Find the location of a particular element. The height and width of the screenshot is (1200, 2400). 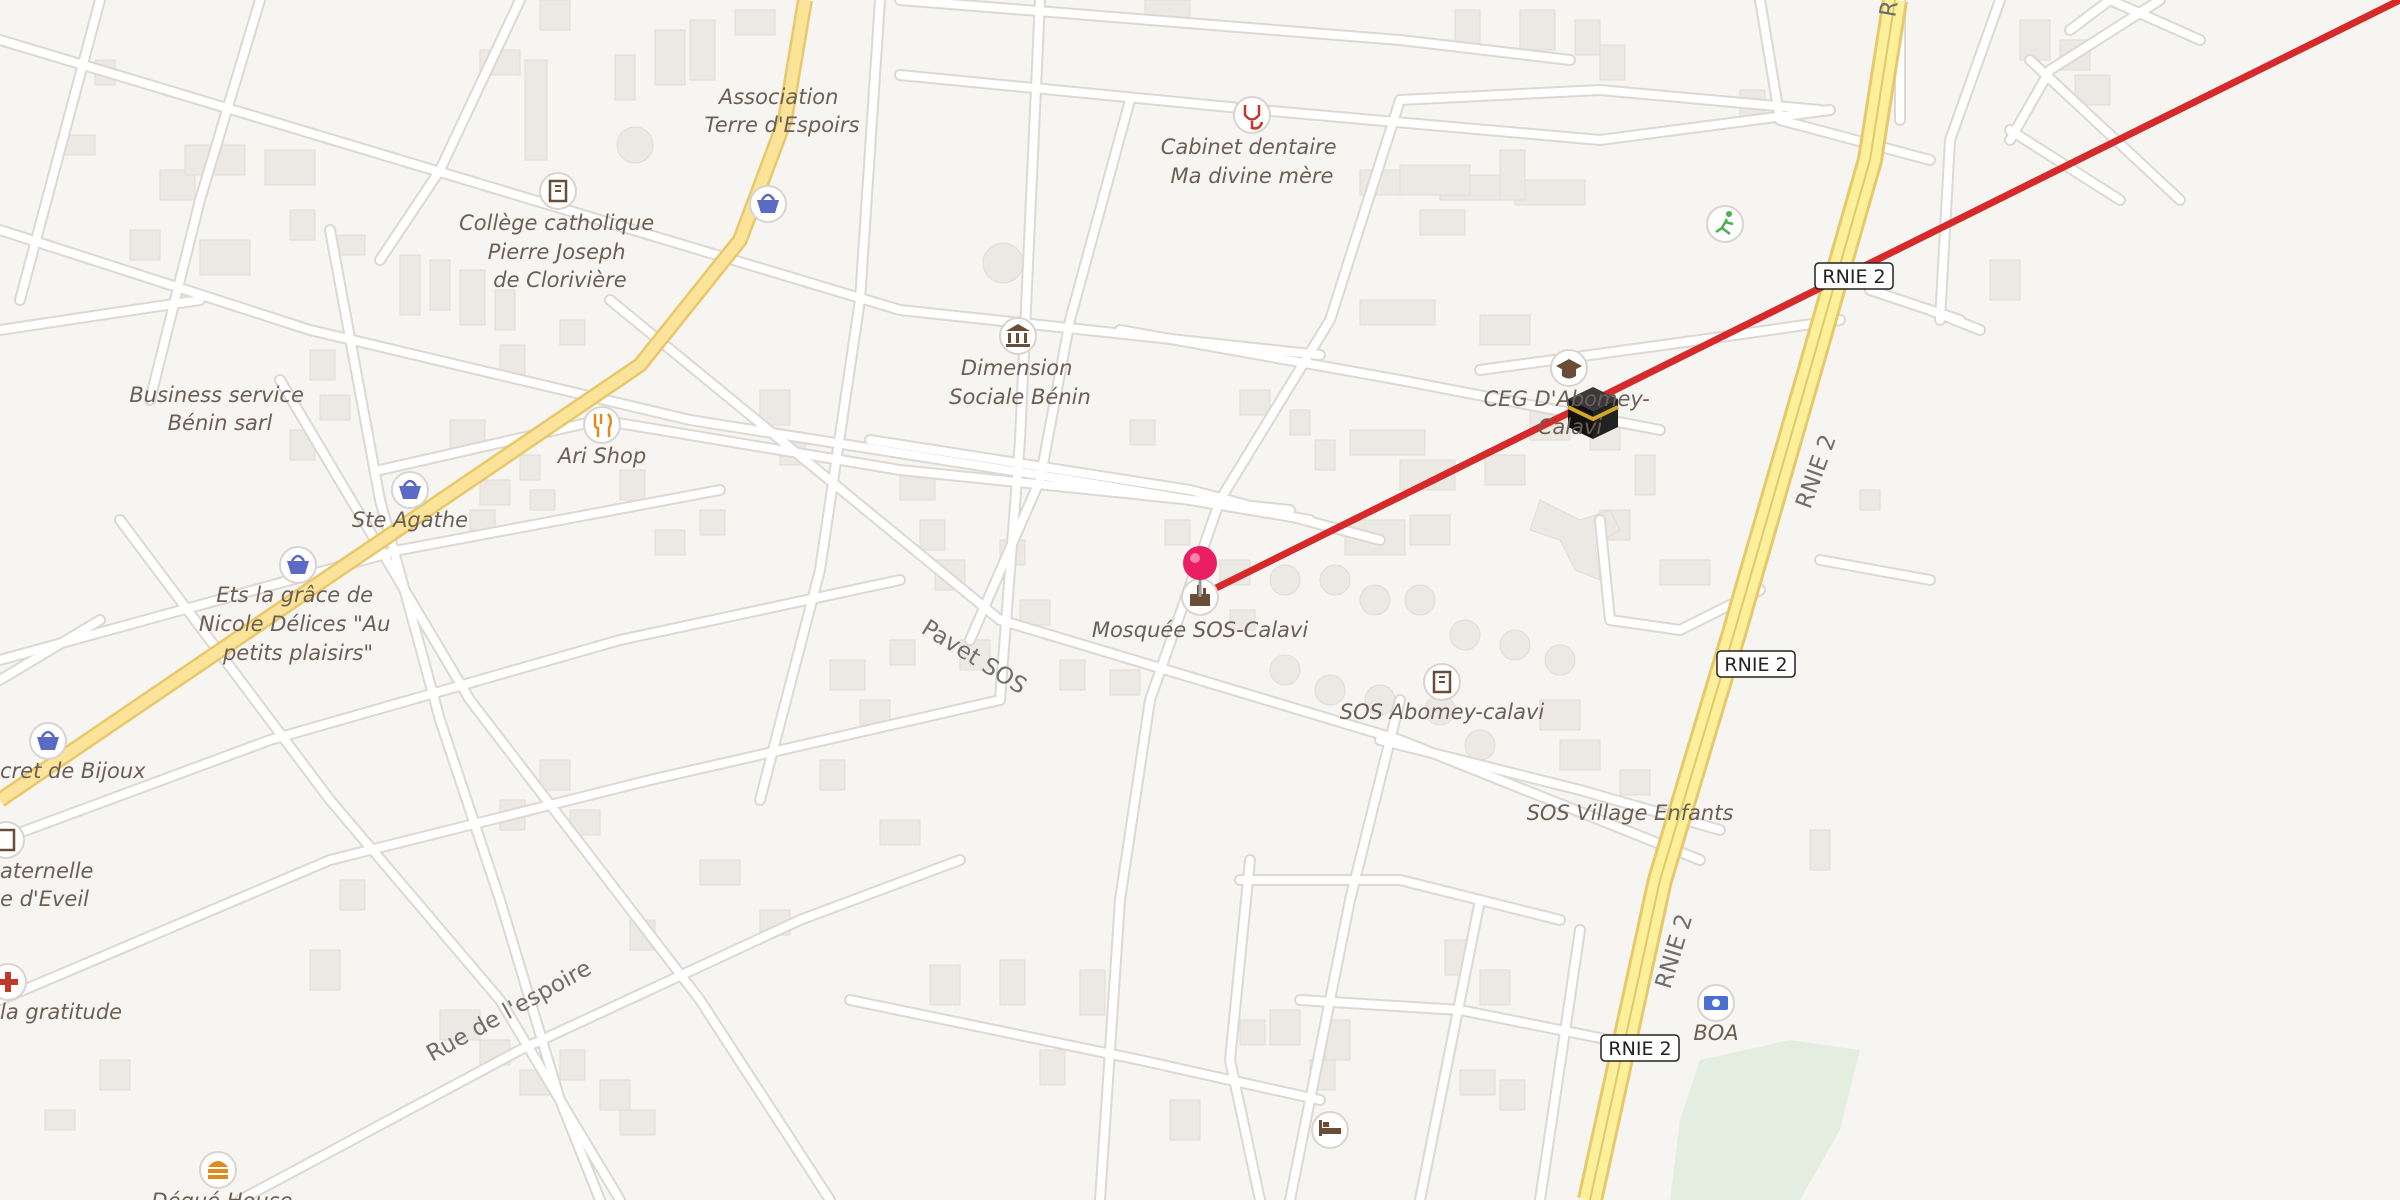

poi-label-la-gratitude: la gratitude is located at coordinates (61, 1012).